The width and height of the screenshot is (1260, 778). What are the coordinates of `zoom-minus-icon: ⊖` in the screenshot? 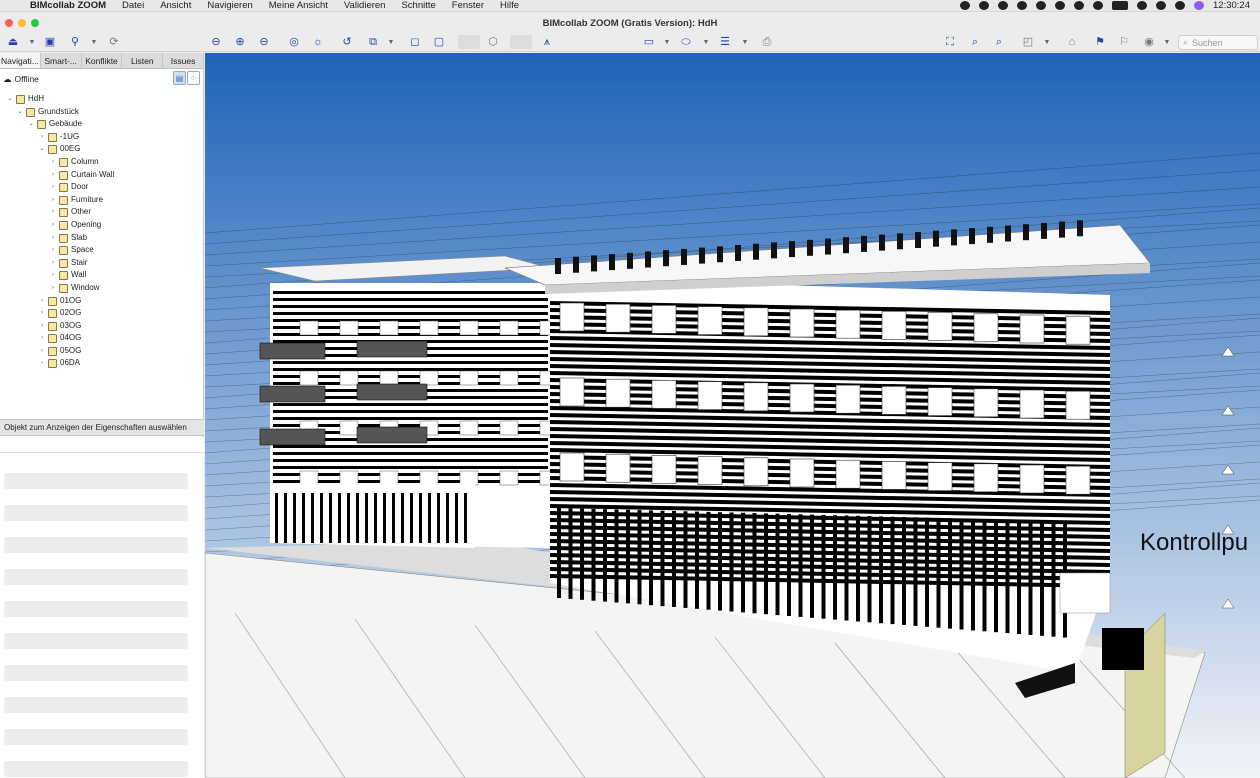 It's located at (264, 42).